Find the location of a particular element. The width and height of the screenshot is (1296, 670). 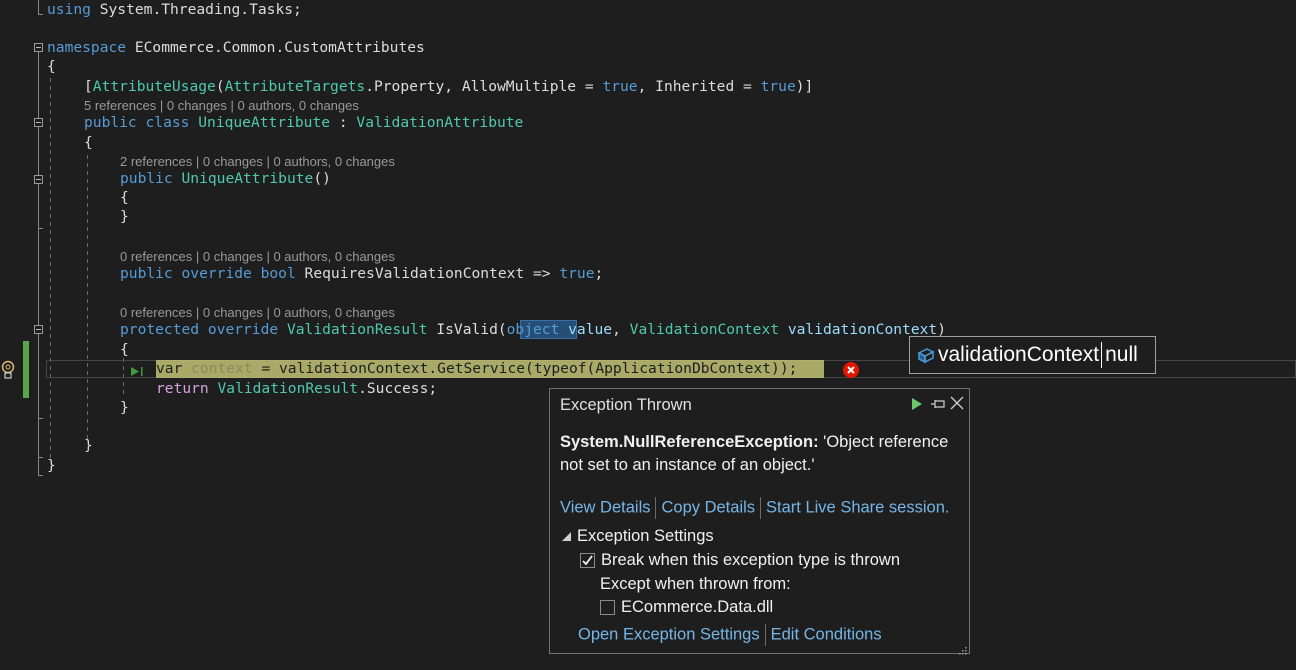

collapse-class-icon is located at coordinates (38, 122).